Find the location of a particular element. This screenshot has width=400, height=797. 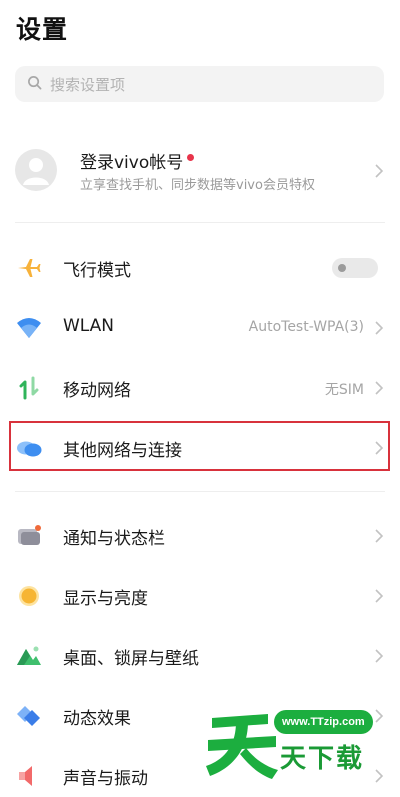

row-label: 桌面、锁屏与壁纸 is located at coordinates (131, 659).